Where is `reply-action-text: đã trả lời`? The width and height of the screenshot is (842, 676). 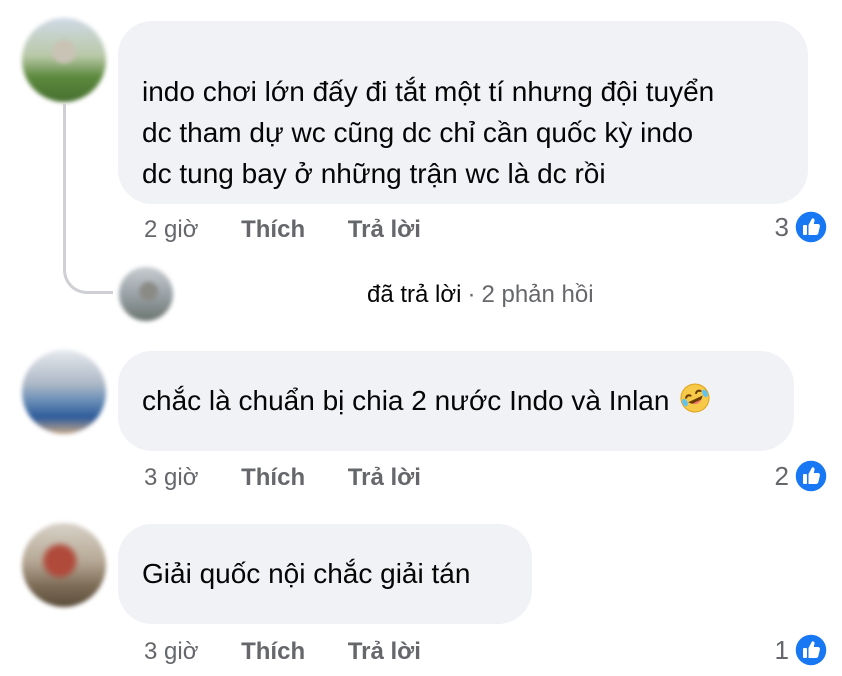
reply-action-text: đã trả lời is located at coordinates (414, 294).